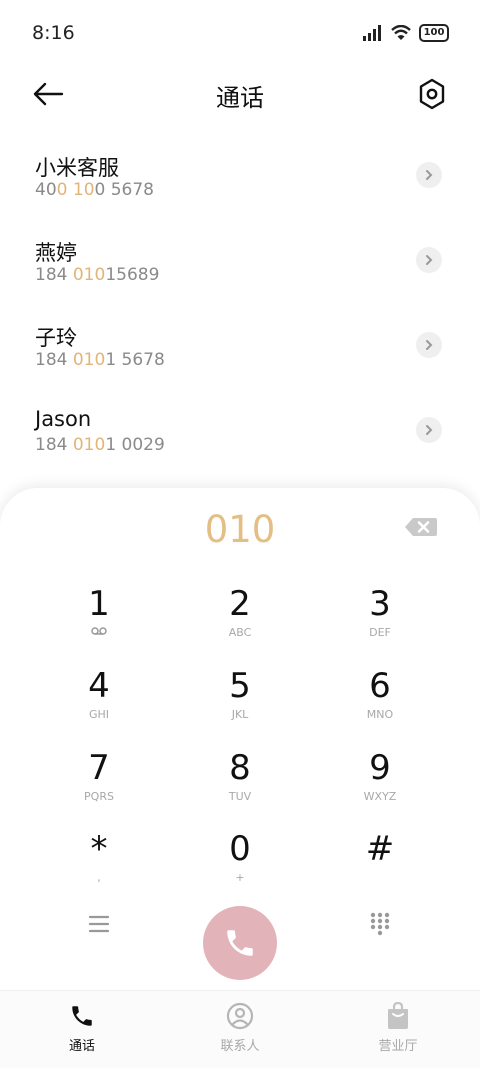  I want to click on key-9: 9 WXYZ, so click(380, 787).